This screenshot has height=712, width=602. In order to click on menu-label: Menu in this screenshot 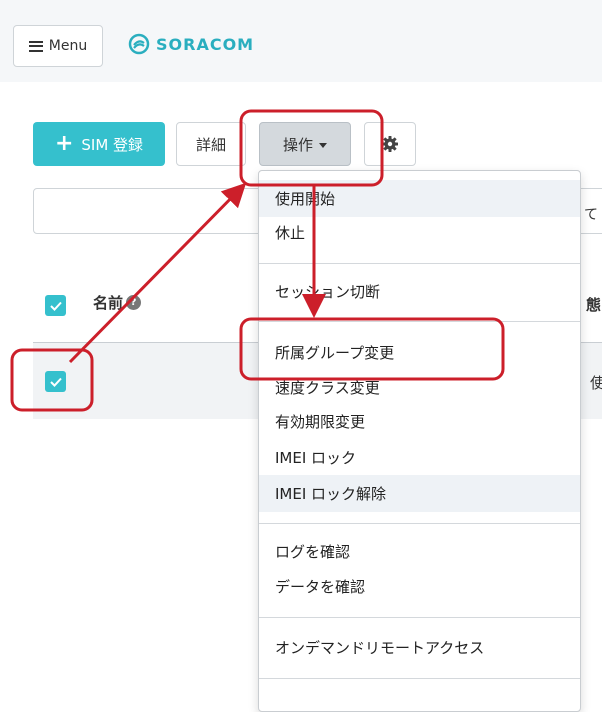, I will do `click(68, 46)`.